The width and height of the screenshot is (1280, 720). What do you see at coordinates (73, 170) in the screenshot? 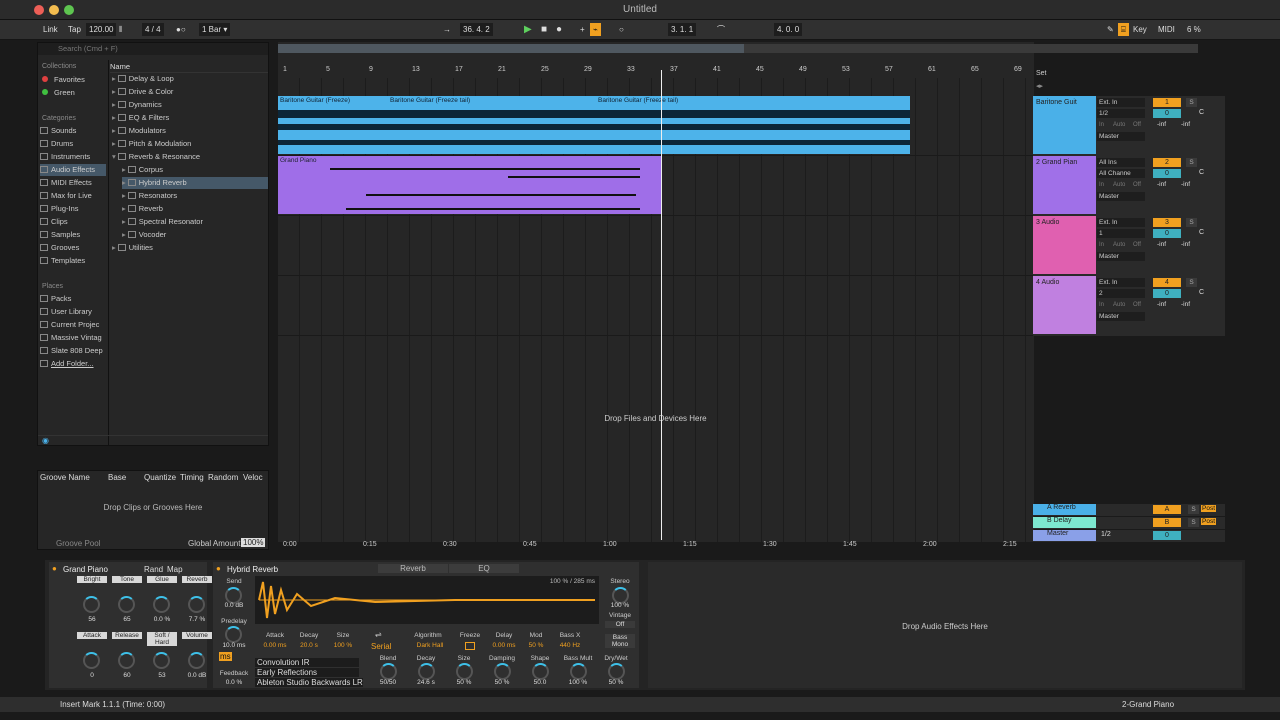
I see `category-audio-effects: Audio Effects` at bounding box center [73, 170].